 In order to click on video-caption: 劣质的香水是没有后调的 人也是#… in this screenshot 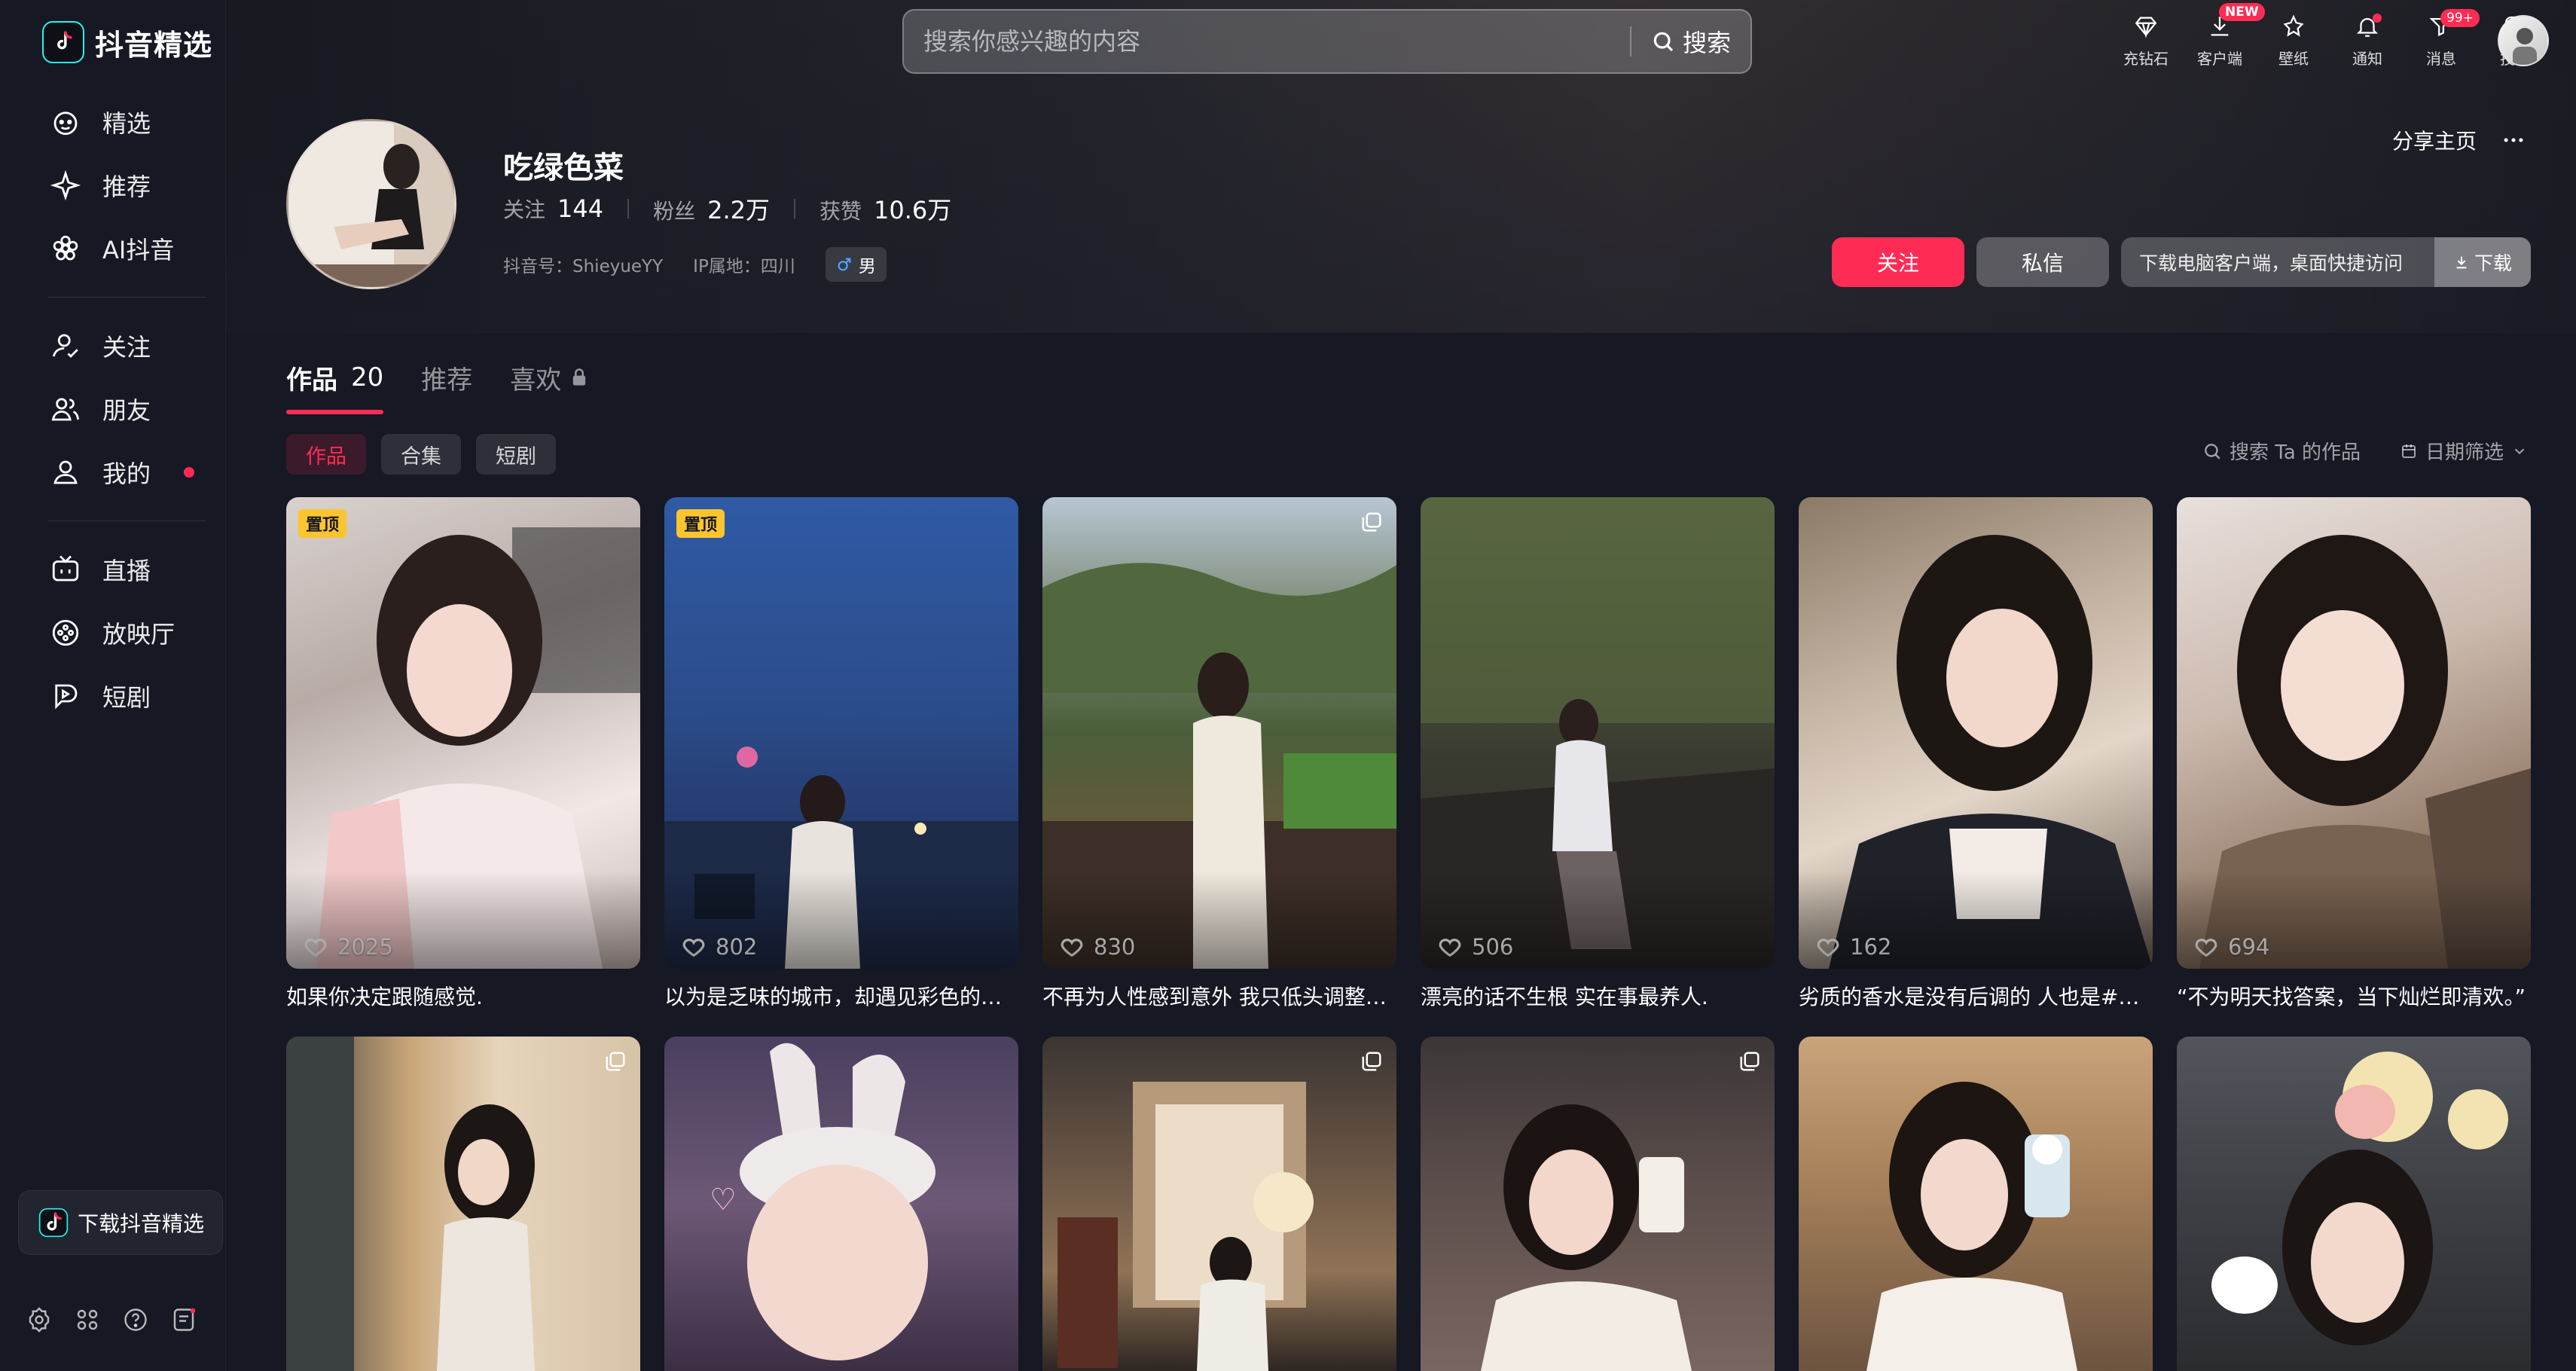, I will do `click(1976, 996)`.